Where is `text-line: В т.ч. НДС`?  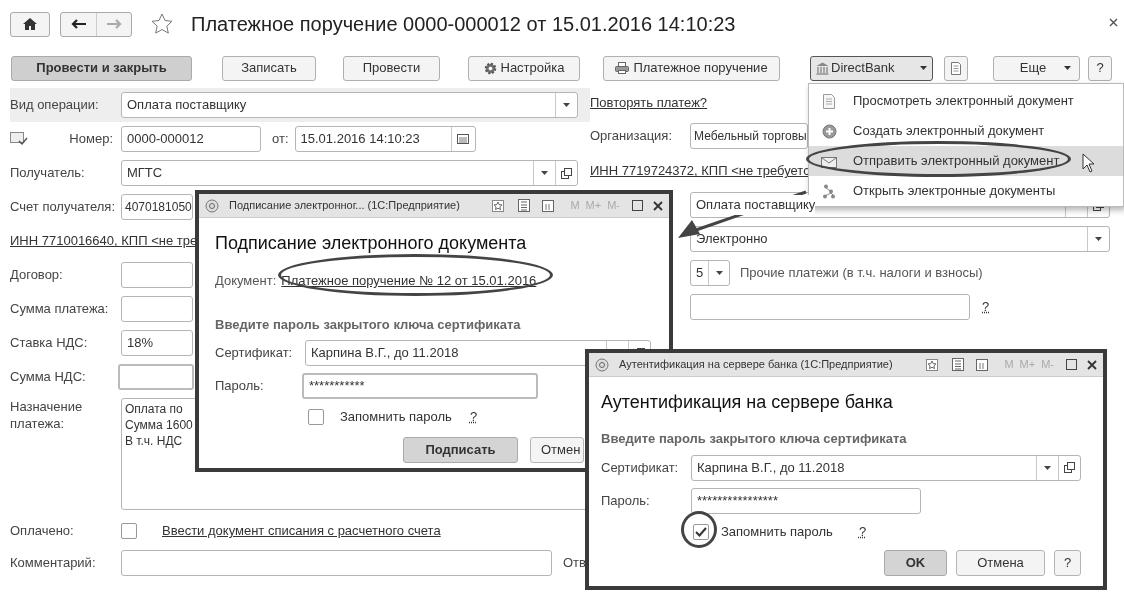
text-line: В т.ч. НДС is located at coordinates (154, 441).